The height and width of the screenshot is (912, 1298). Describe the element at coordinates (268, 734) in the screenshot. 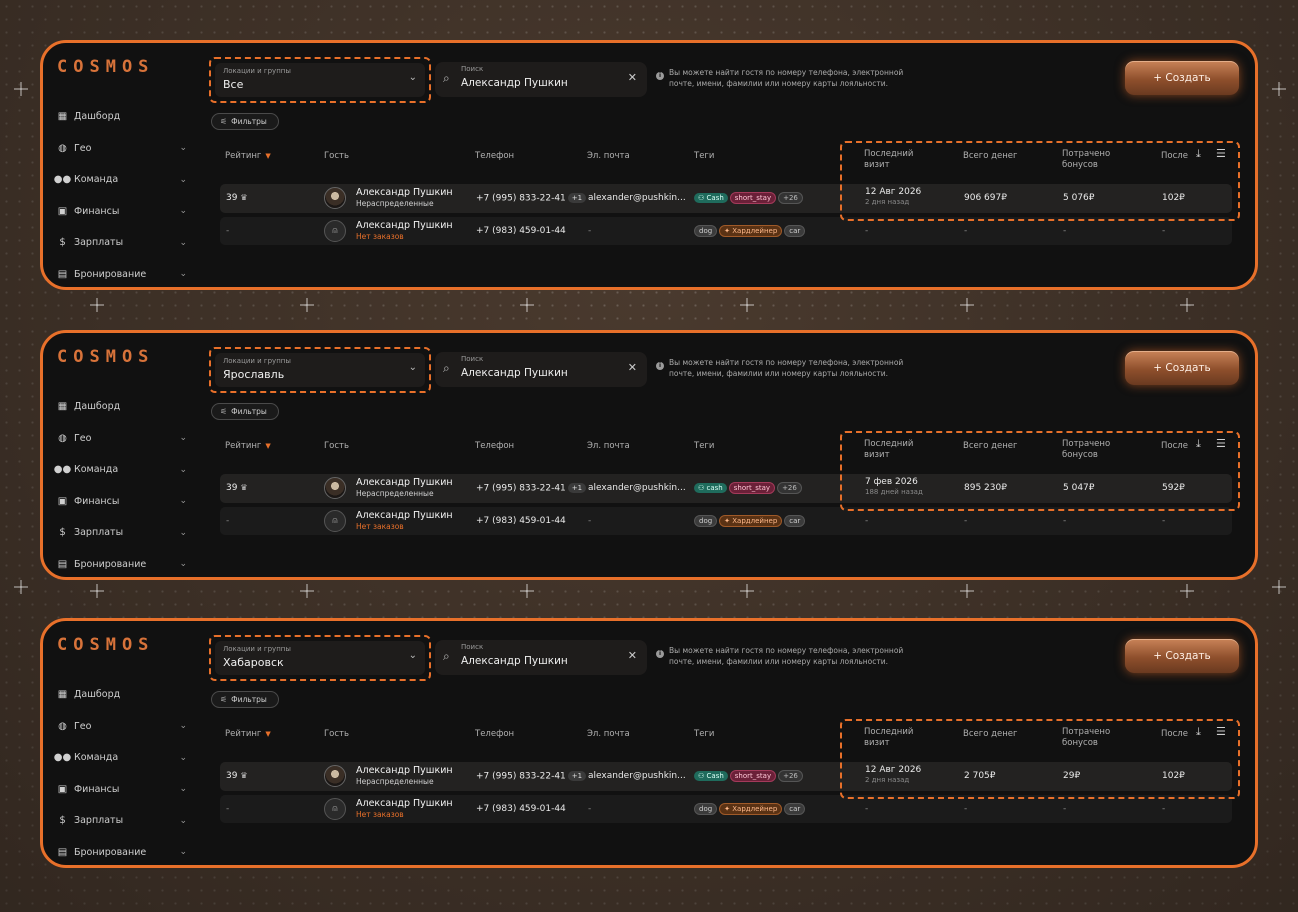

I see `sort-down-icon: ▼` at that location.